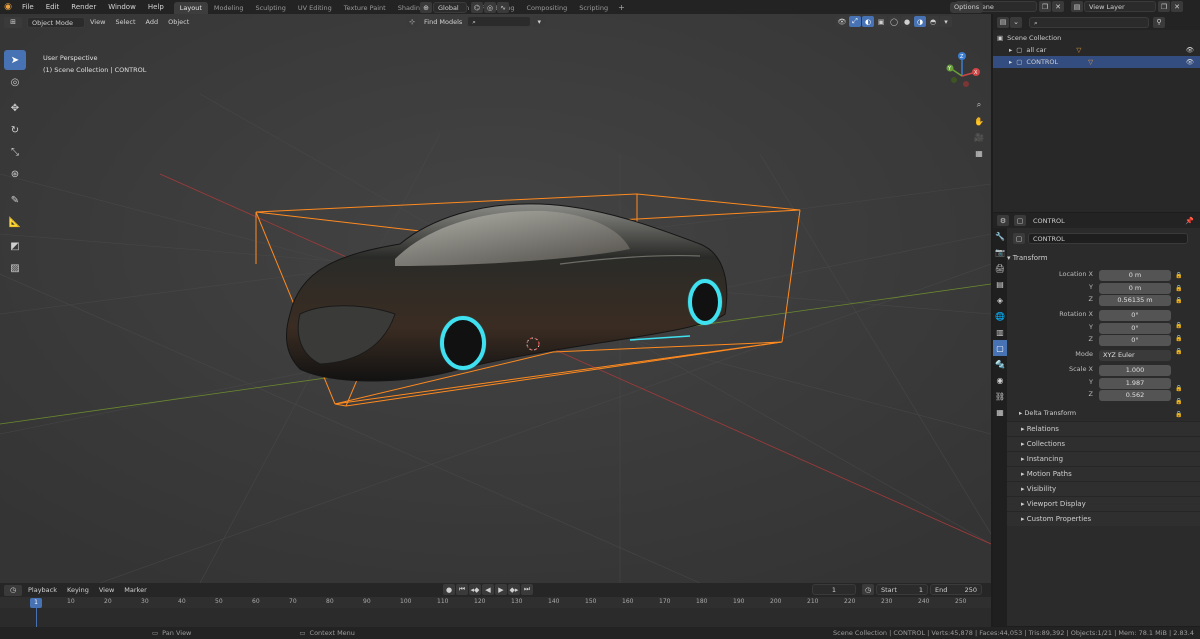 The width and height of the screenshot is (1200, 639). I want to click on outliner-editor-icon: ▤, so click(1003, 22).